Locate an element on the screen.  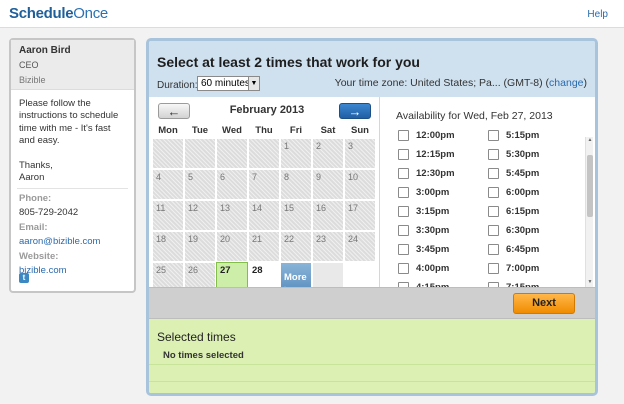
time-slot-label: 5:15pm is located at coordinates (523, 135).